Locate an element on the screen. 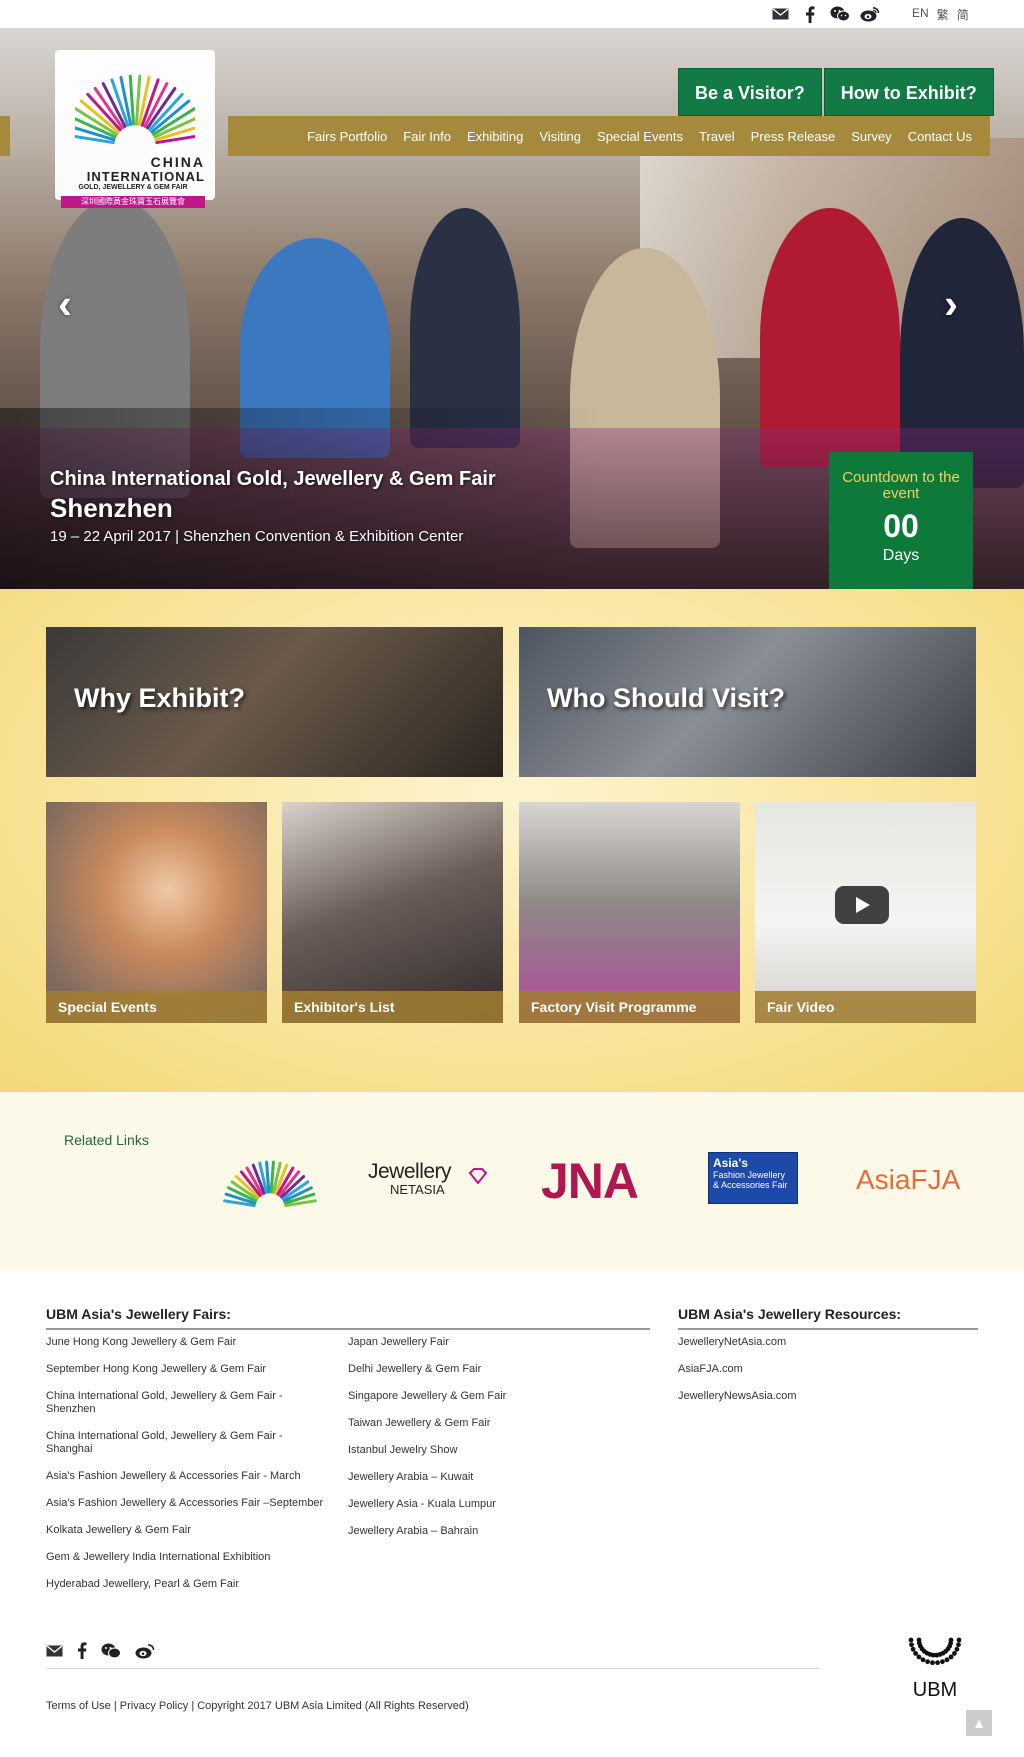 This screenshot has height=1757, width=1024. be-a-visitor-button: Be a Visitor? is located at coordinates (750, 92).